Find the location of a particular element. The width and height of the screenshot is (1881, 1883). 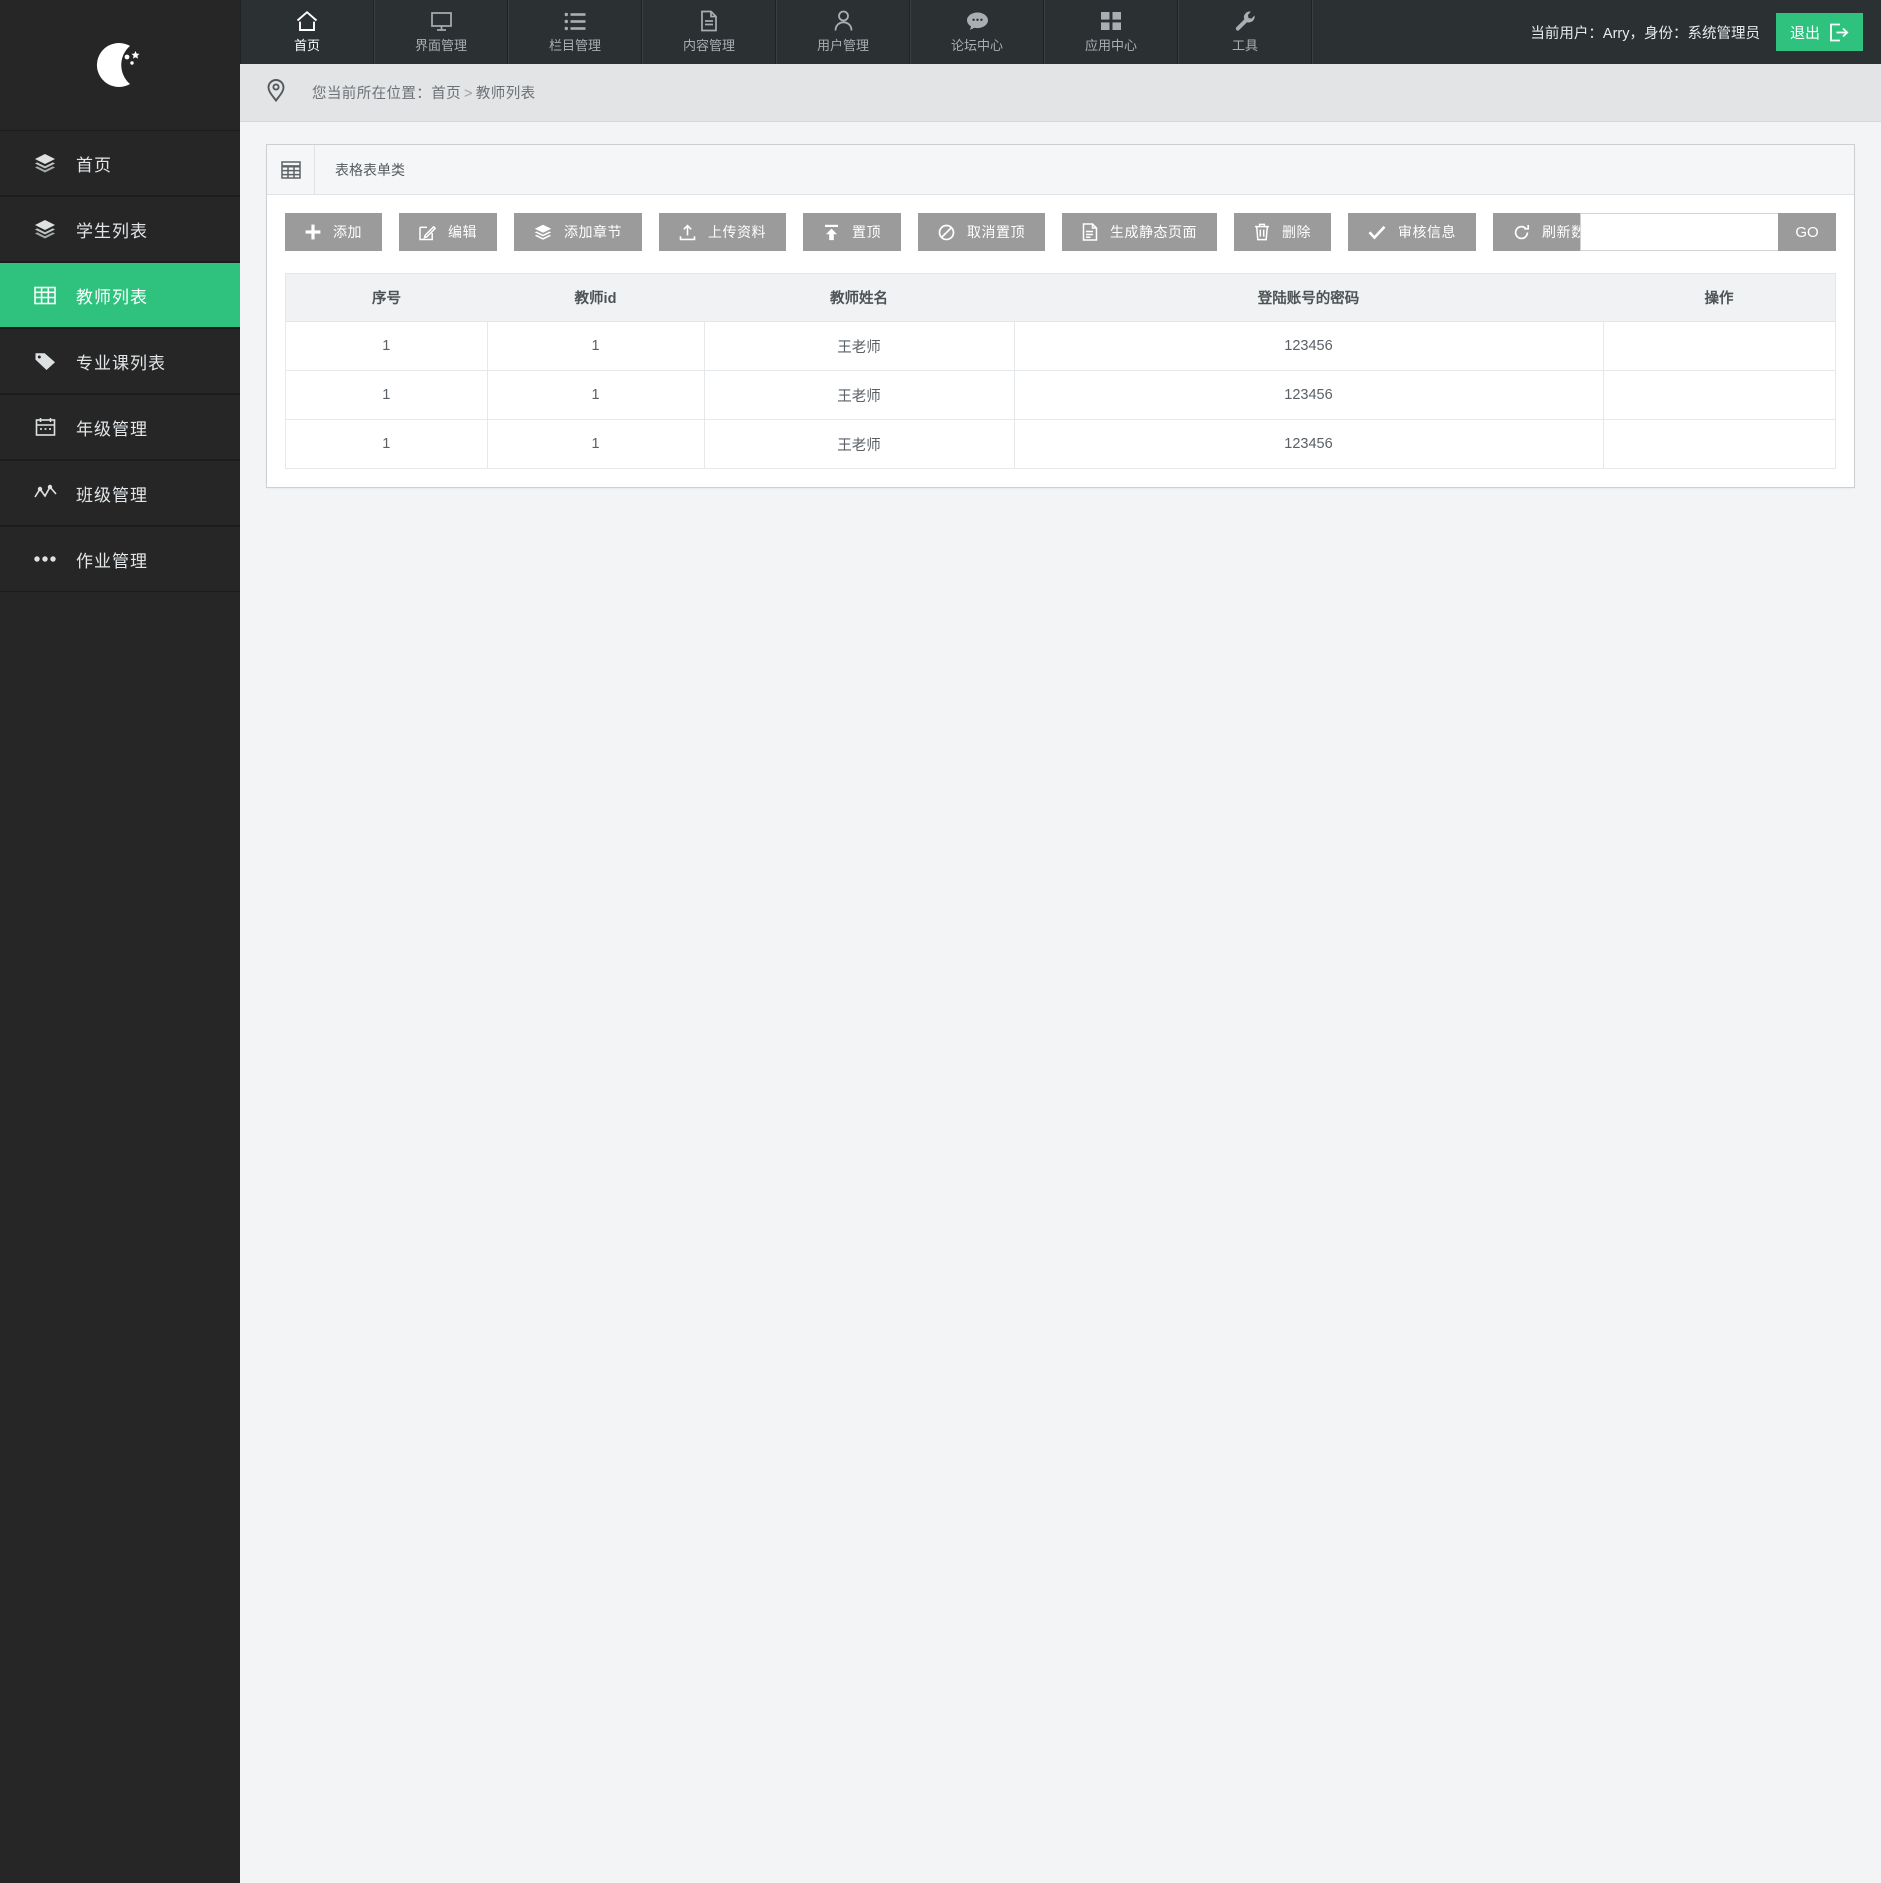

button-label: 上传资料 is located at coordinates (737, 232).